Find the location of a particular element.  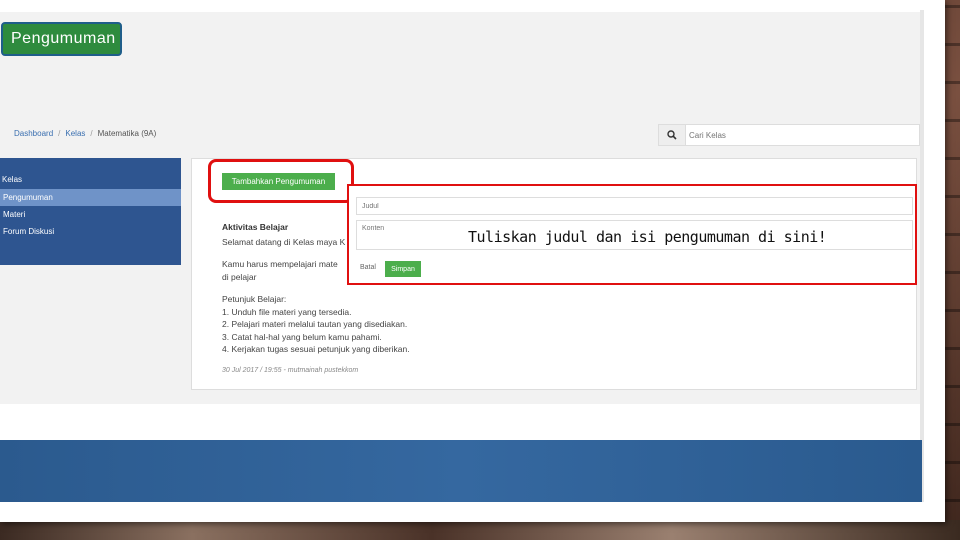

breadcrumb-kelas: Kelas is located at coordinates (75, 133).